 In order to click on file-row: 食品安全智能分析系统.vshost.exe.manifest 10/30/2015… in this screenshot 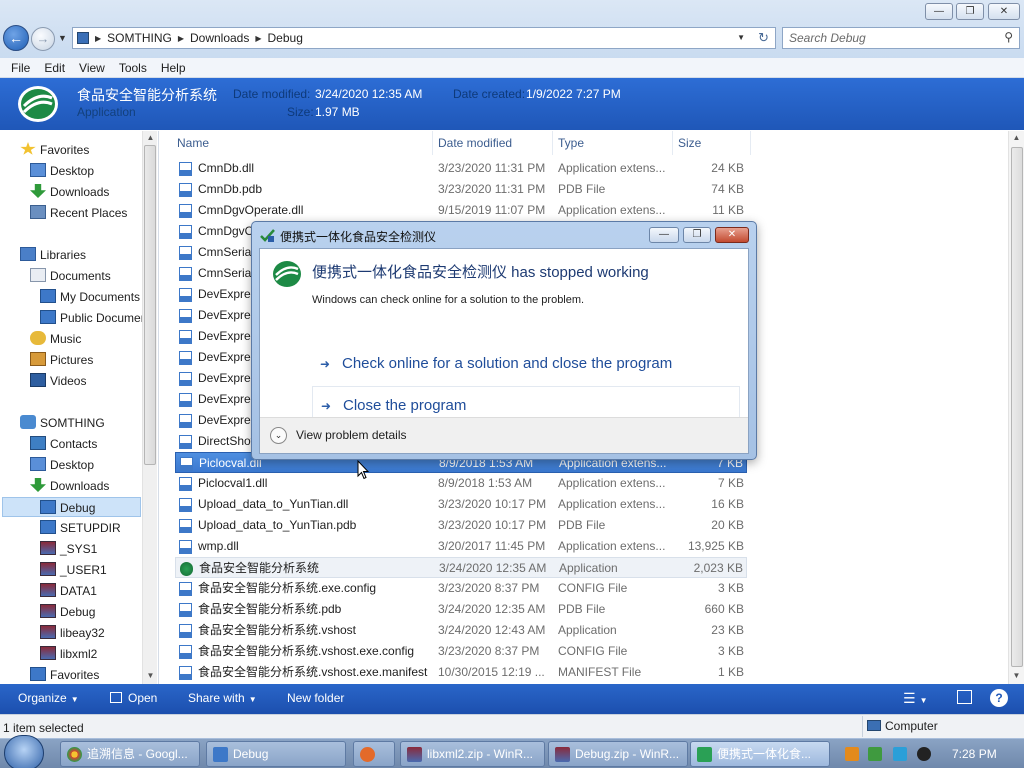, I will do `click(461, 672)`.